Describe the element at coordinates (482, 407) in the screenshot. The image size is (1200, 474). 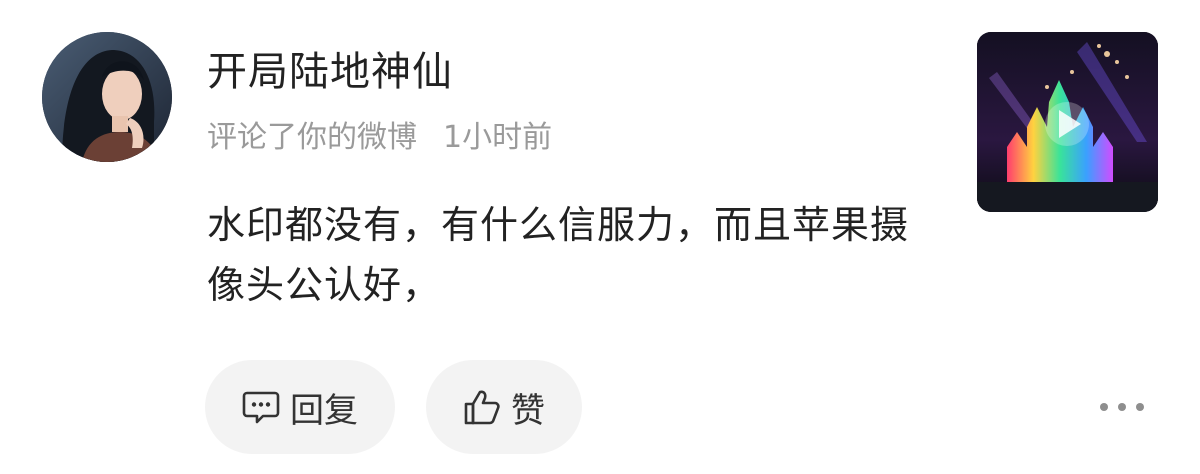
I see `thumbs-up-icon` at that location.